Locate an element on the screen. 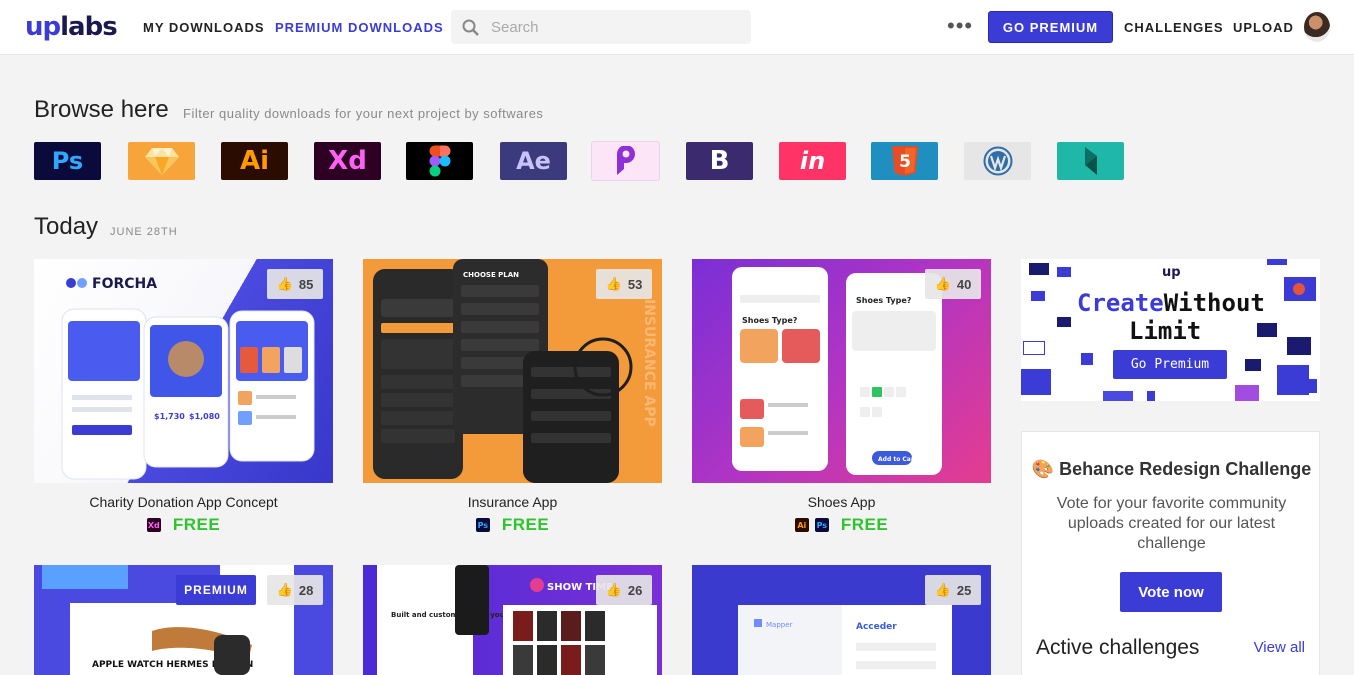 The height and width of the screenshot is (675, 1354). card-thumbnail: CHOOSE PLAN INSURANCE APP 👍 53 is located at coordinates (512, 371).